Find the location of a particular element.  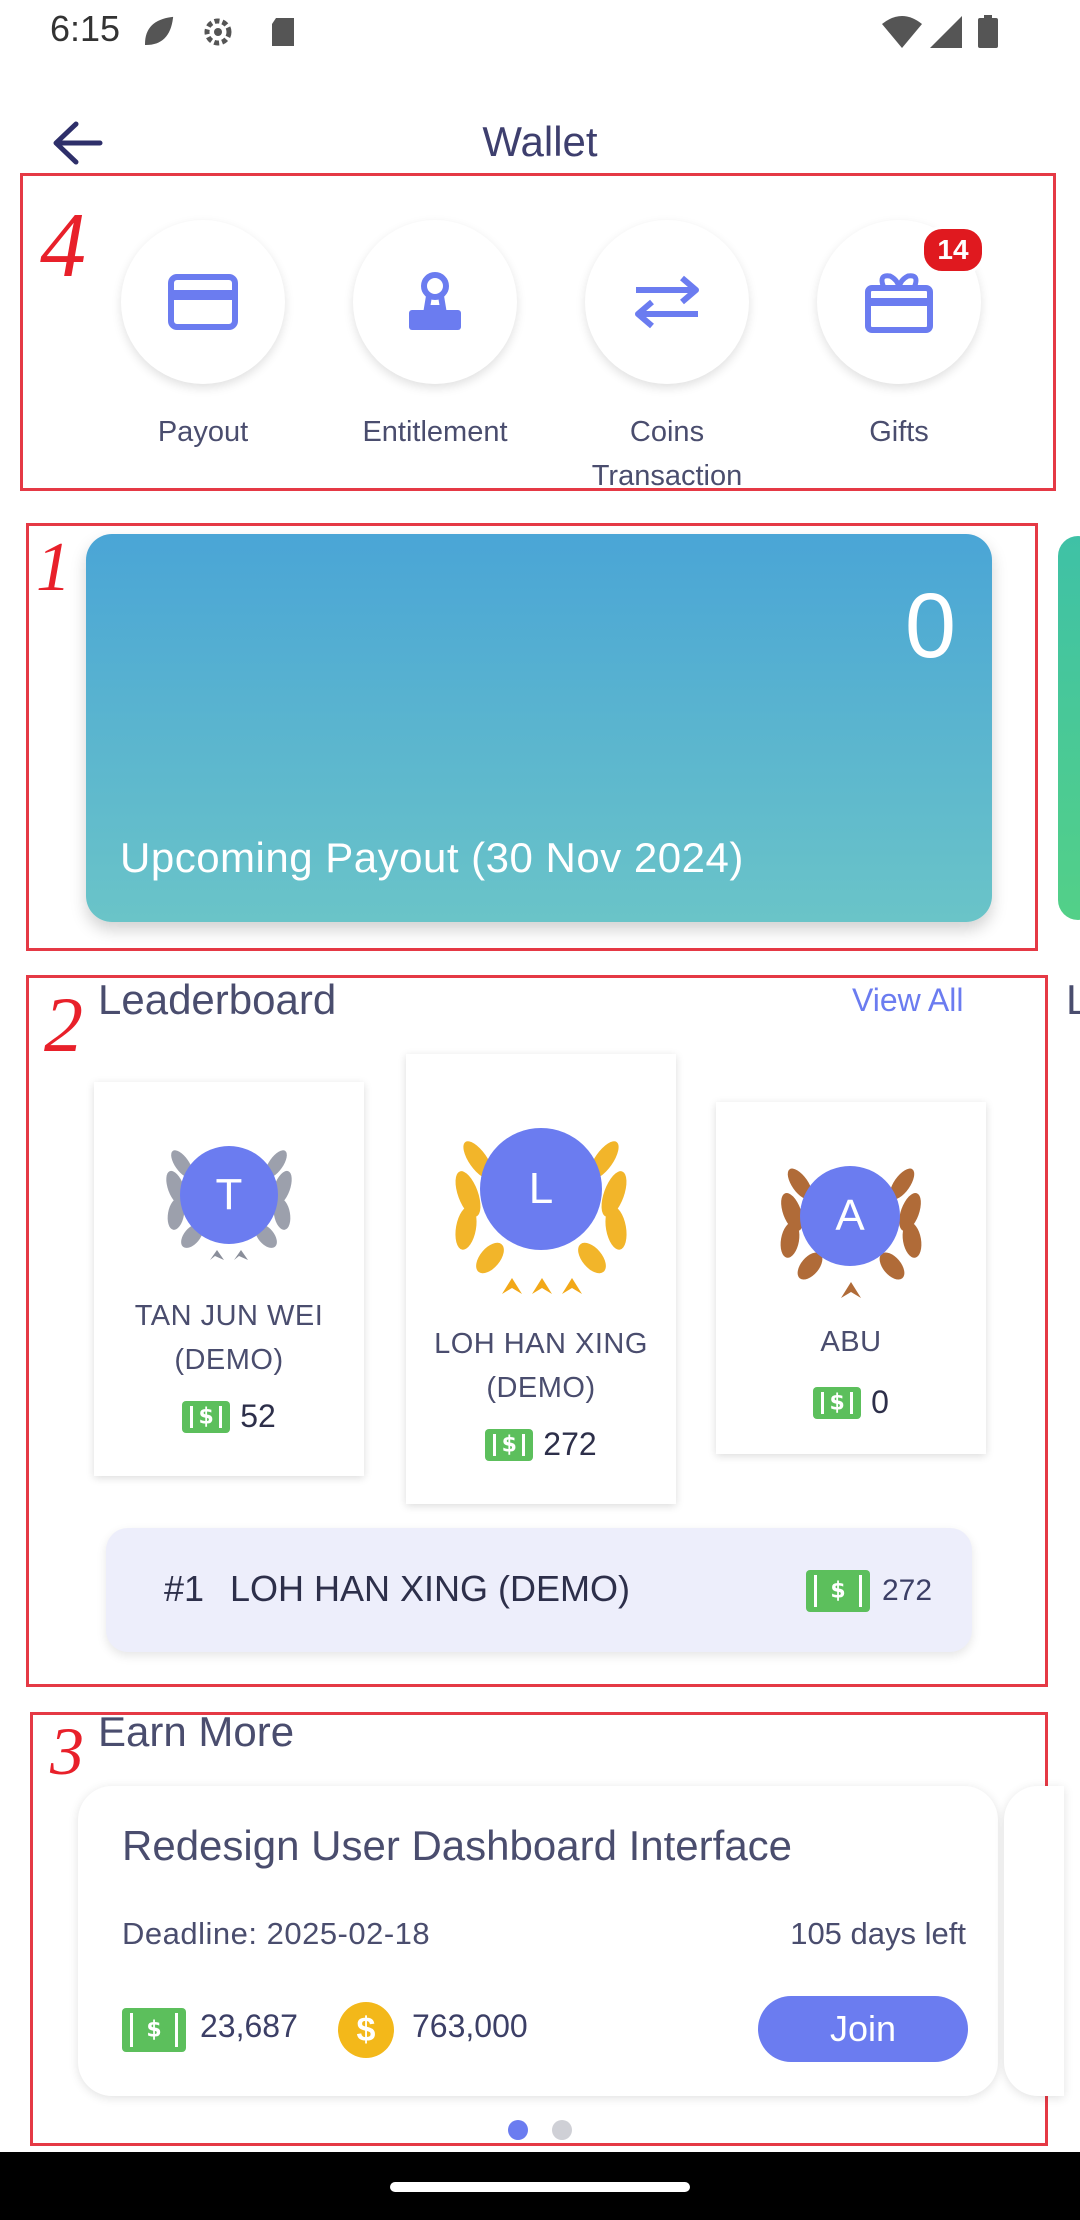

coins-transaction-action: Coins Transaction is located at coordinates (667, 359).